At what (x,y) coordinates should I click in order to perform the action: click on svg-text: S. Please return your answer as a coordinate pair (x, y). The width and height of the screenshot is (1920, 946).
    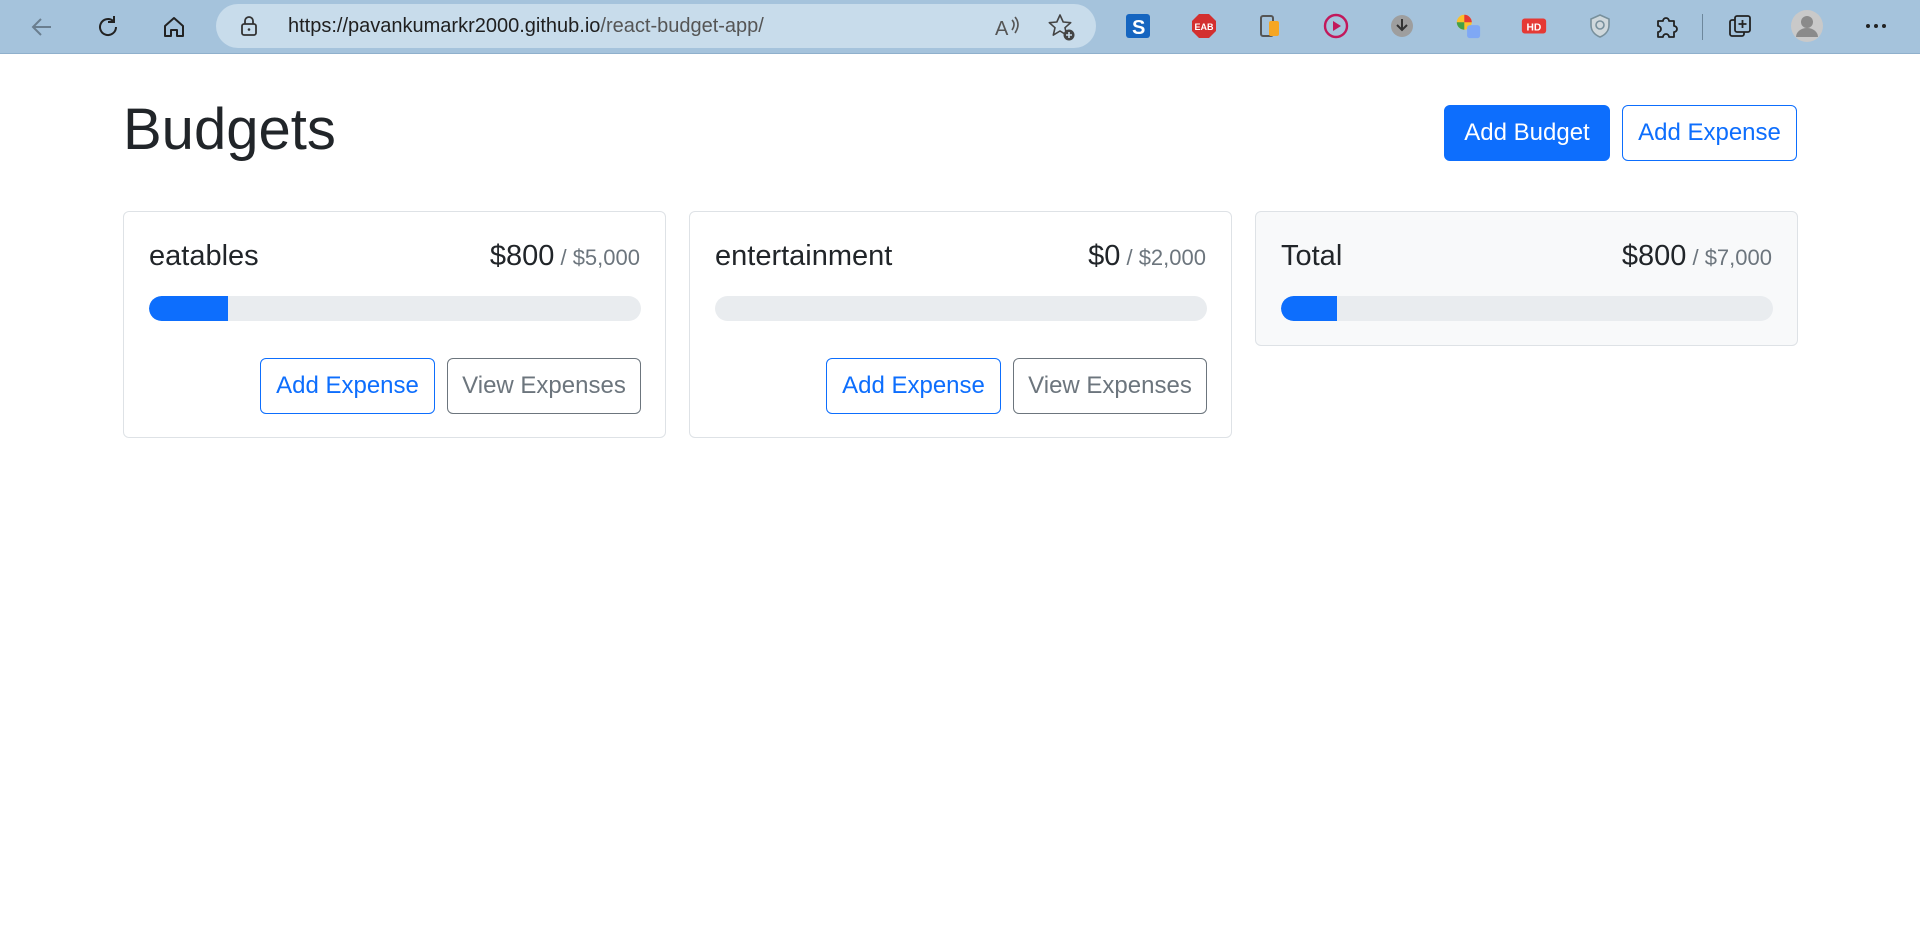
    Looking at the image, I should click on (1138, 28).